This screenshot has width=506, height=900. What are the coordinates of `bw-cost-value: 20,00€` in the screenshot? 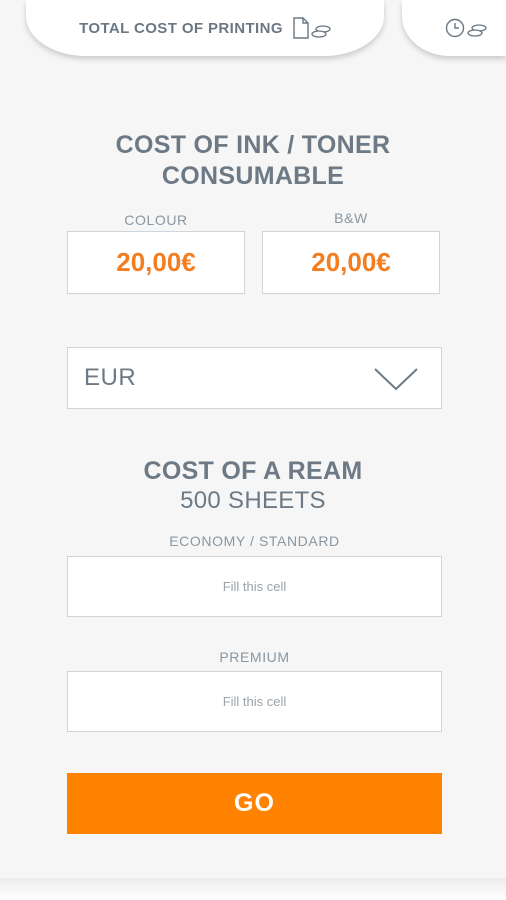 It's located at (351, 262).